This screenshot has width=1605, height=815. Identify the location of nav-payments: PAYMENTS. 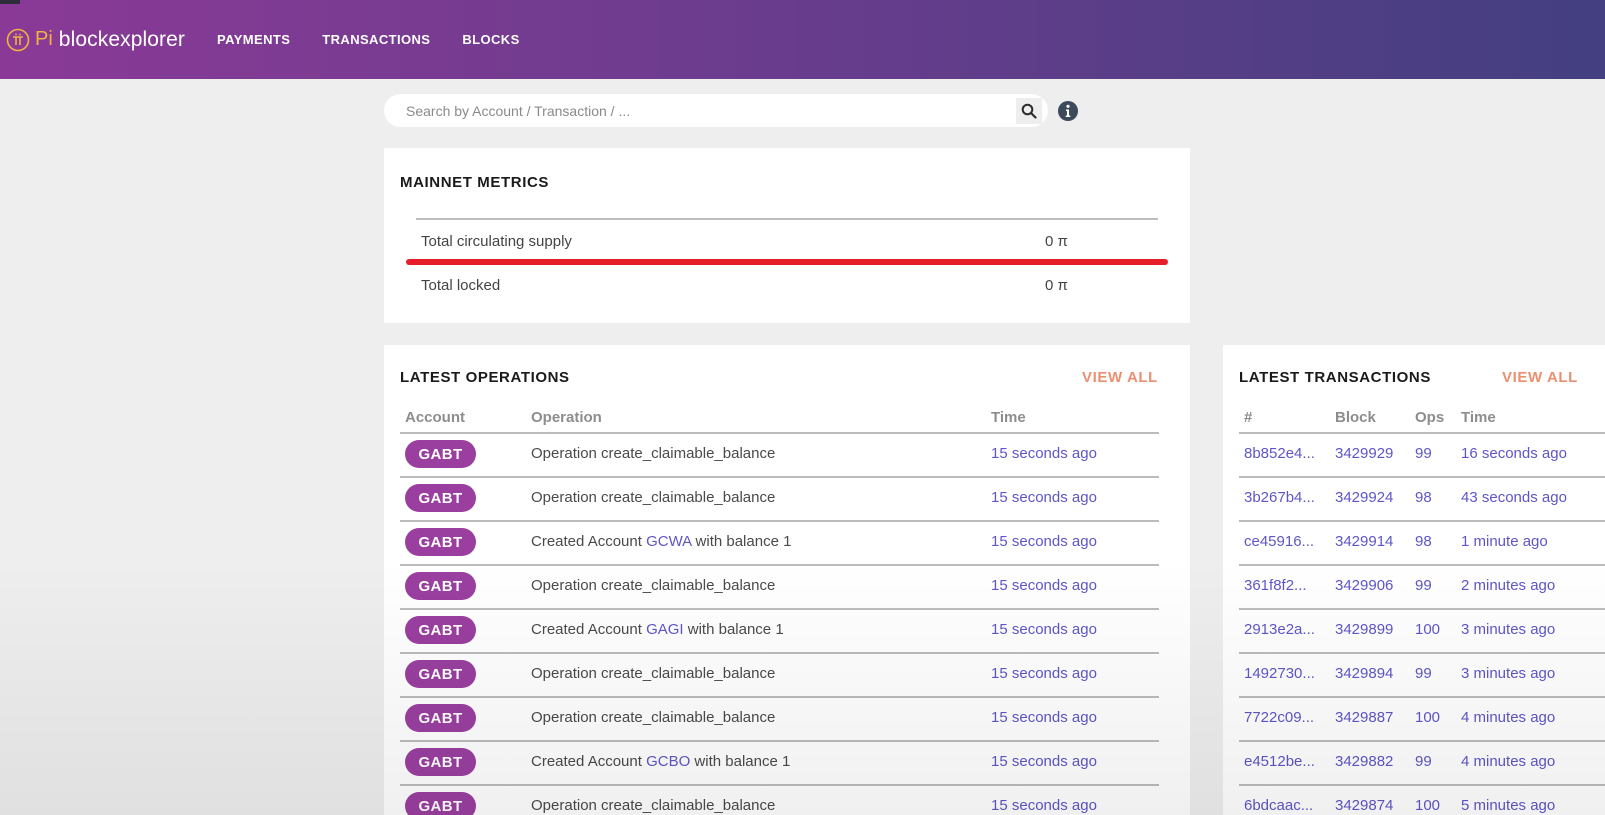
(253, 39).